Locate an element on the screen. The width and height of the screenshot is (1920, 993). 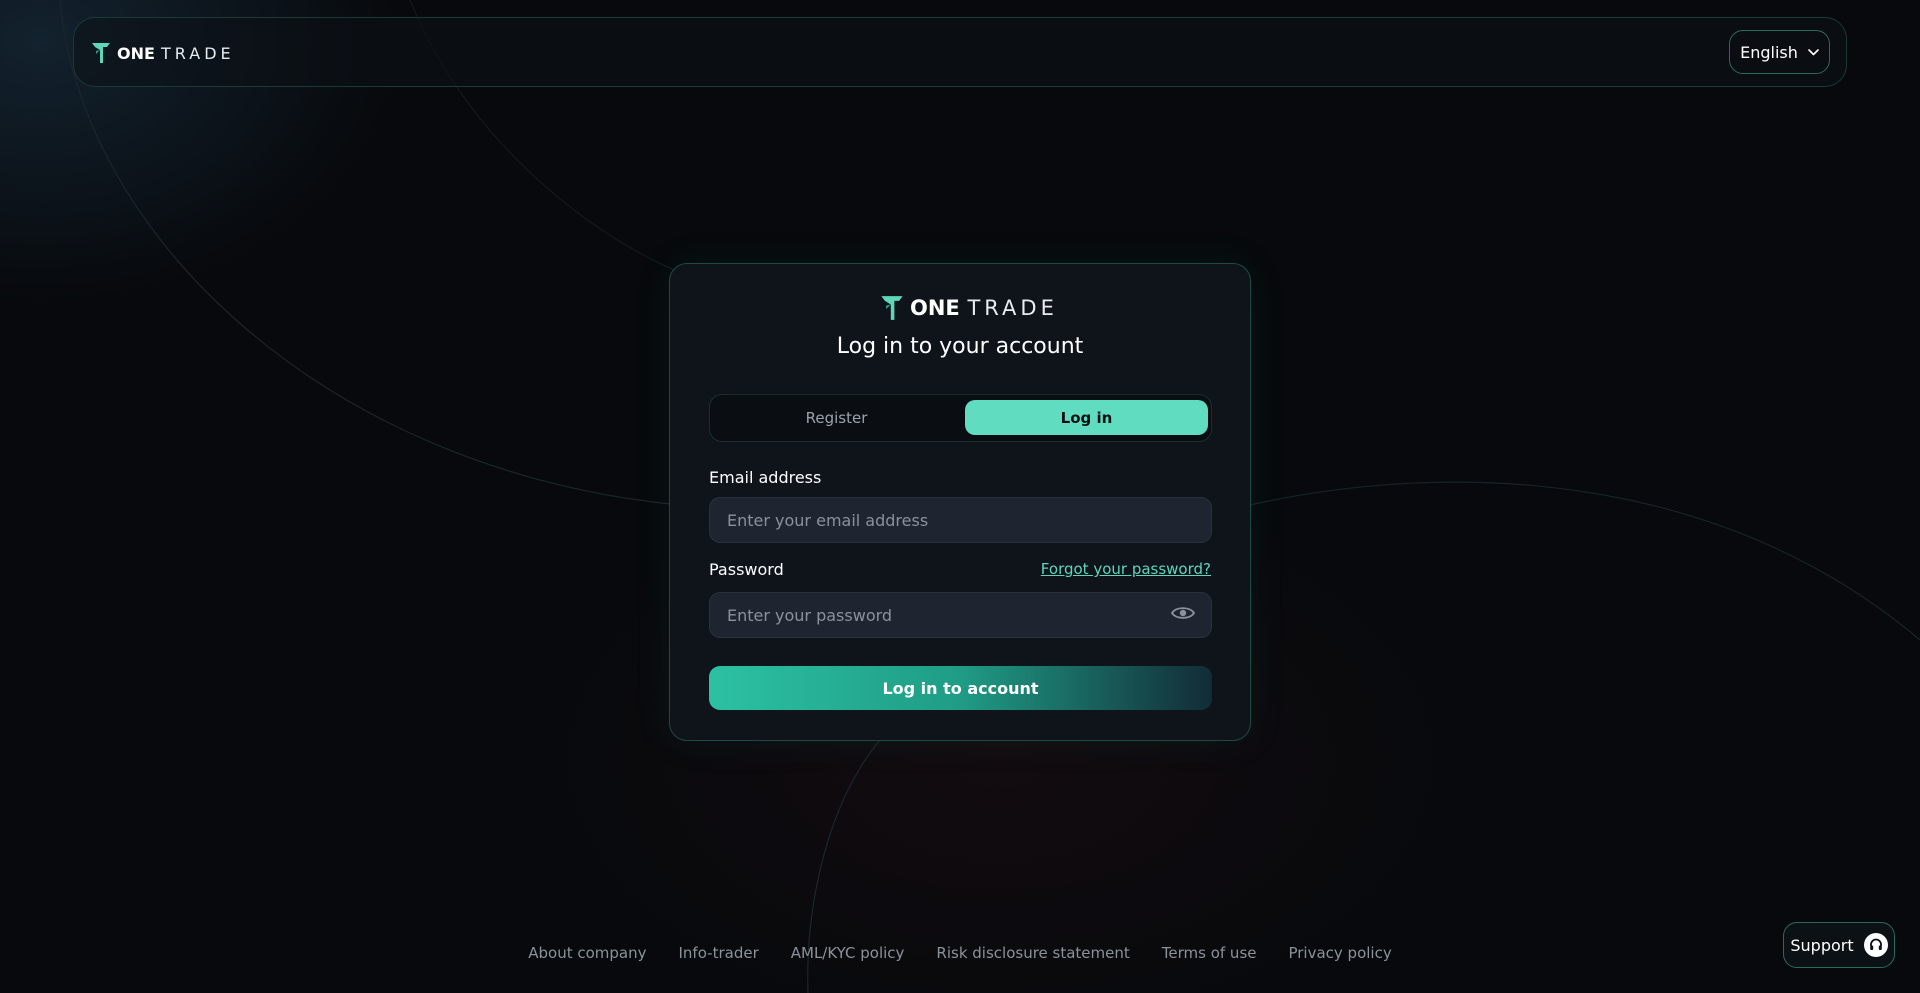
chevron-down-icon is located at coordinates (1813, 51).